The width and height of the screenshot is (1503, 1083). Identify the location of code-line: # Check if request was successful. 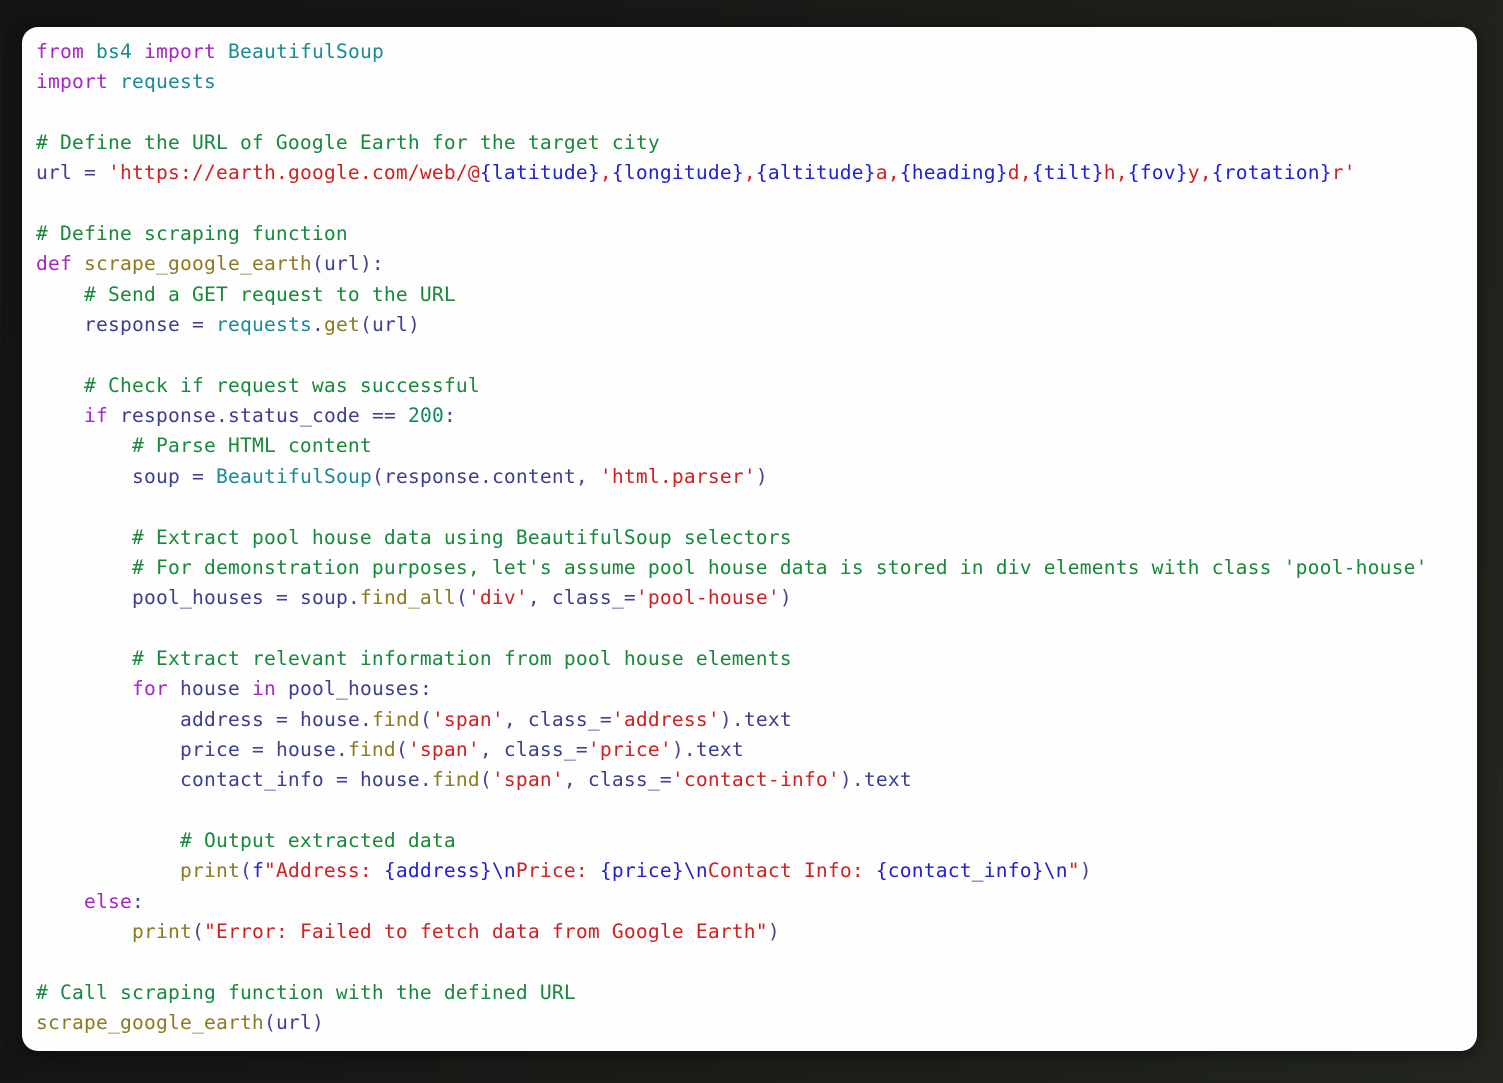
(258, 385).